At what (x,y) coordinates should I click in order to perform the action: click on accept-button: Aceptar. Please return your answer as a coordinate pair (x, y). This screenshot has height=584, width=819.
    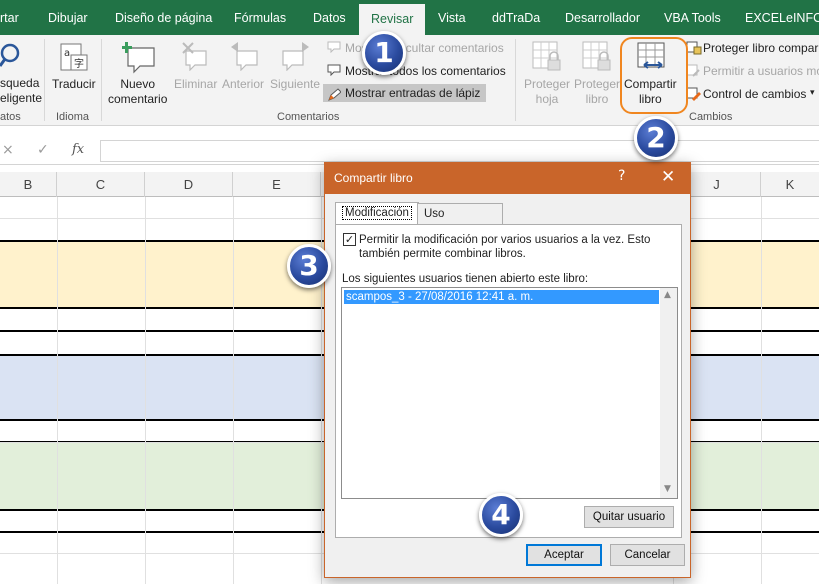
    Looking at the image, I should click on (564, 555).